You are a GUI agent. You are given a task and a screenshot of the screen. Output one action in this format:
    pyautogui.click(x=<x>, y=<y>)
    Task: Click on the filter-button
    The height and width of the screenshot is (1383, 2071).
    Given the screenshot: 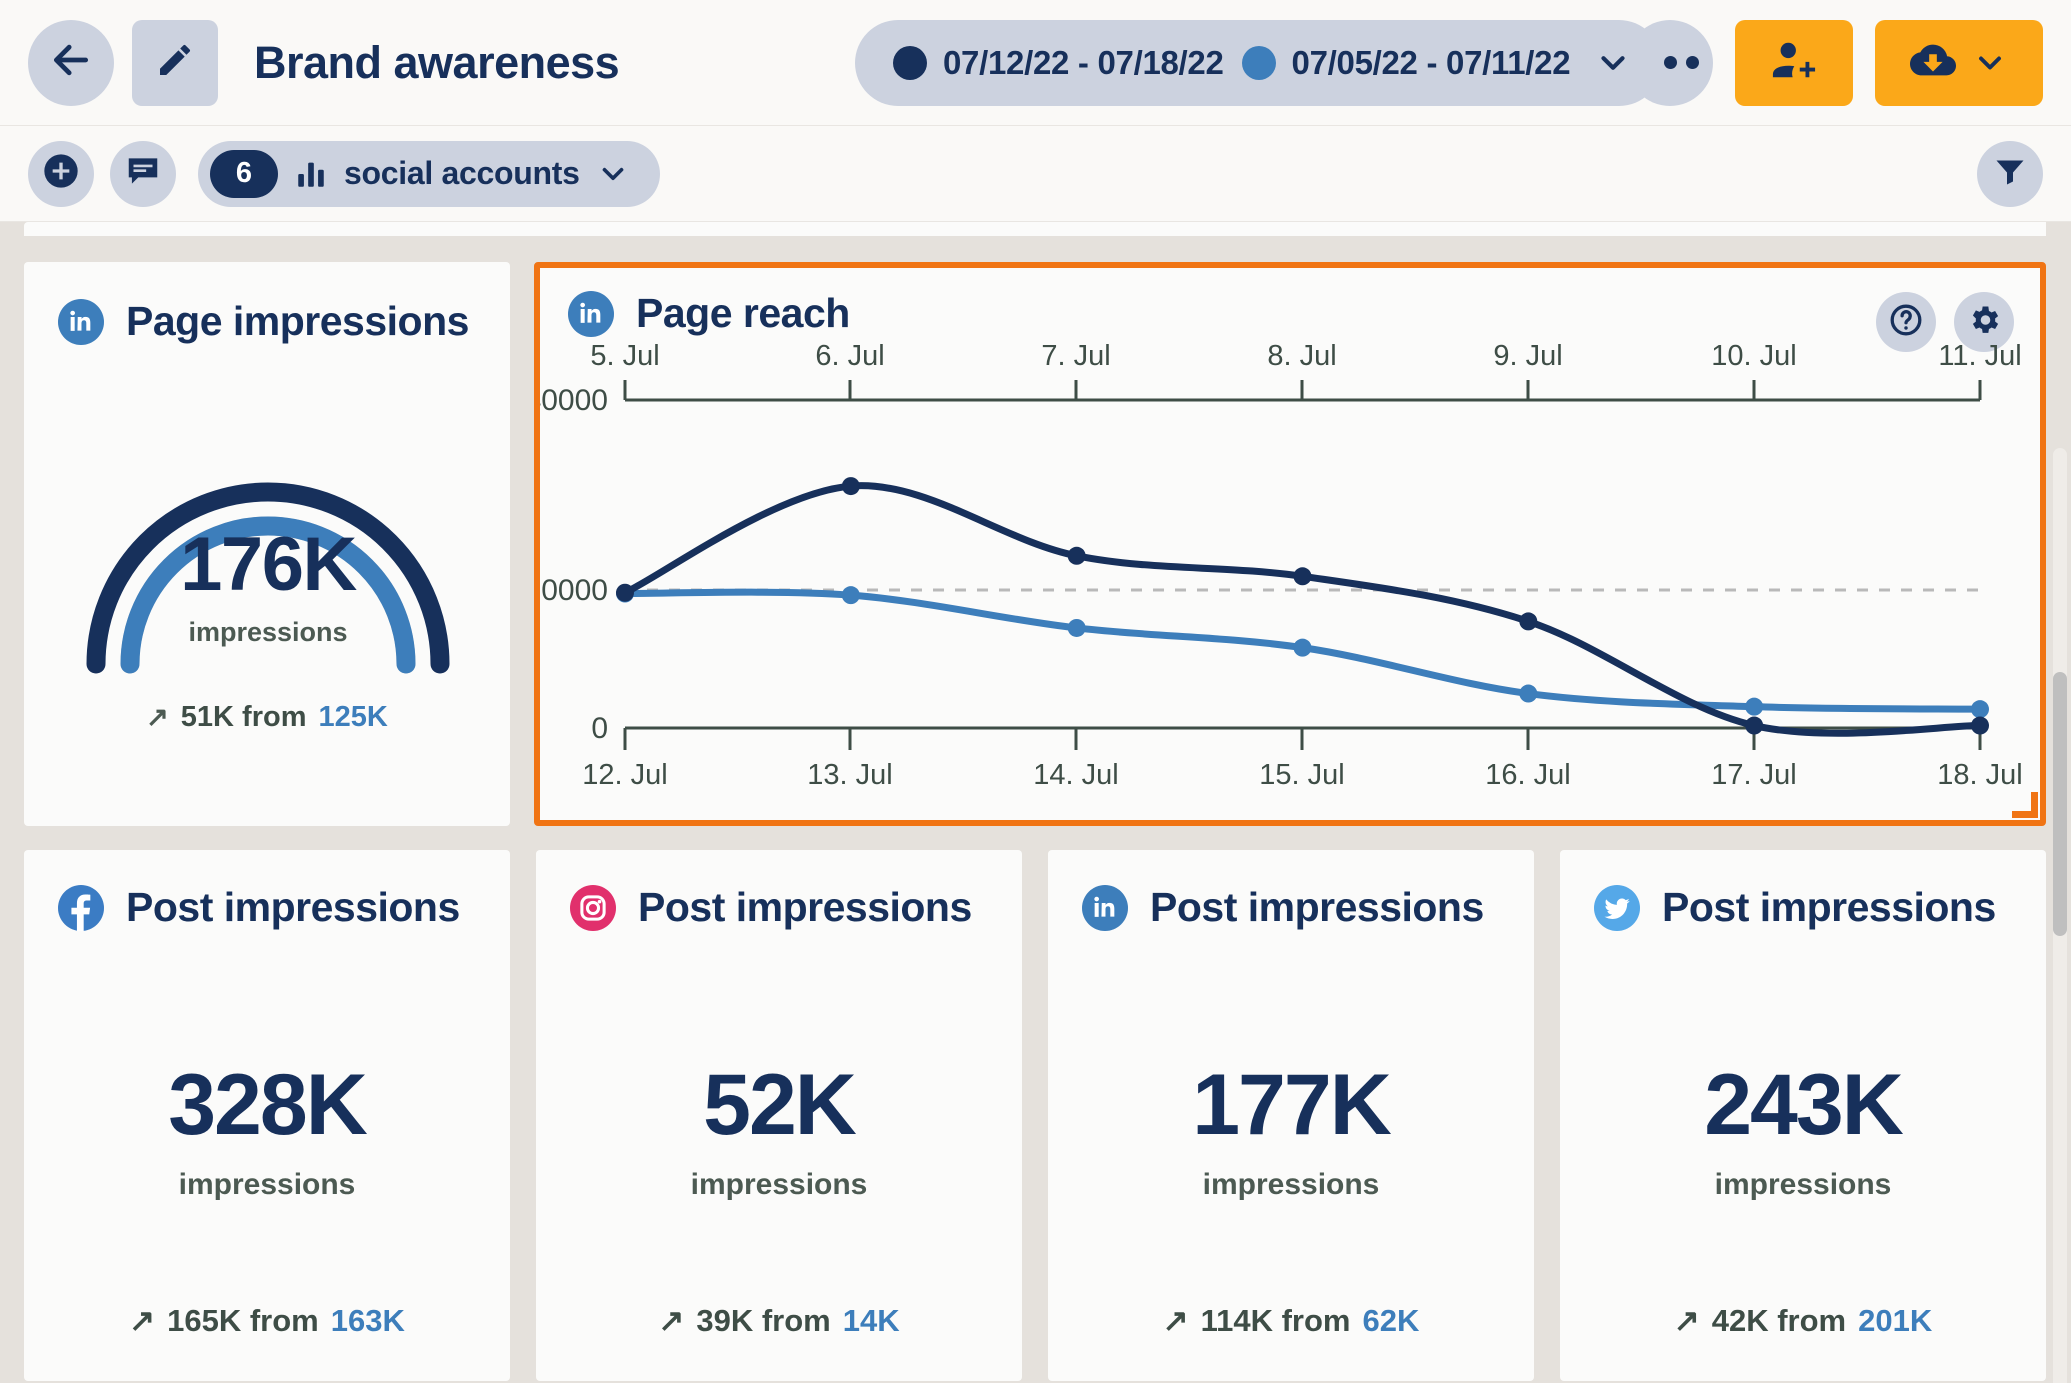 What is the action you would take?
    pyautogui.click(x=2010, y=173)
    